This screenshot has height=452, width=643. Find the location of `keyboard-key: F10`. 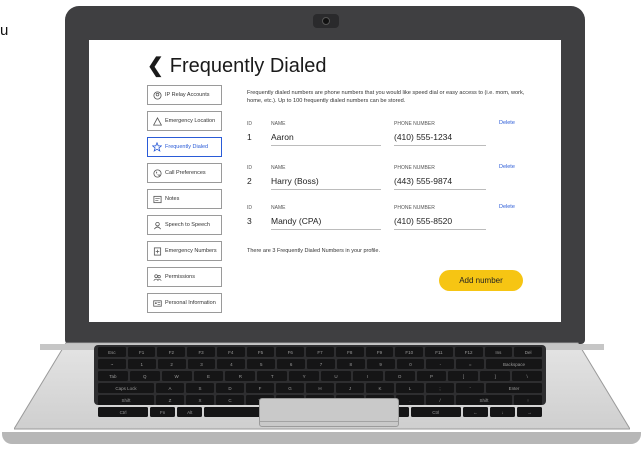

keyboard-key: F10 is located at coordinates (409, 352).